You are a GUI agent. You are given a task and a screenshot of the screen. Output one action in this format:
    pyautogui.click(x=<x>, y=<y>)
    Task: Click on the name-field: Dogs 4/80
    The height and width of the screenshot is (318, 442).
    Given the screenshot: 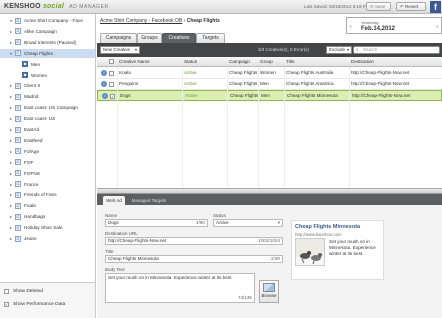 What is the action you would take?
    pyautogui.click(x=156, y=223)
    